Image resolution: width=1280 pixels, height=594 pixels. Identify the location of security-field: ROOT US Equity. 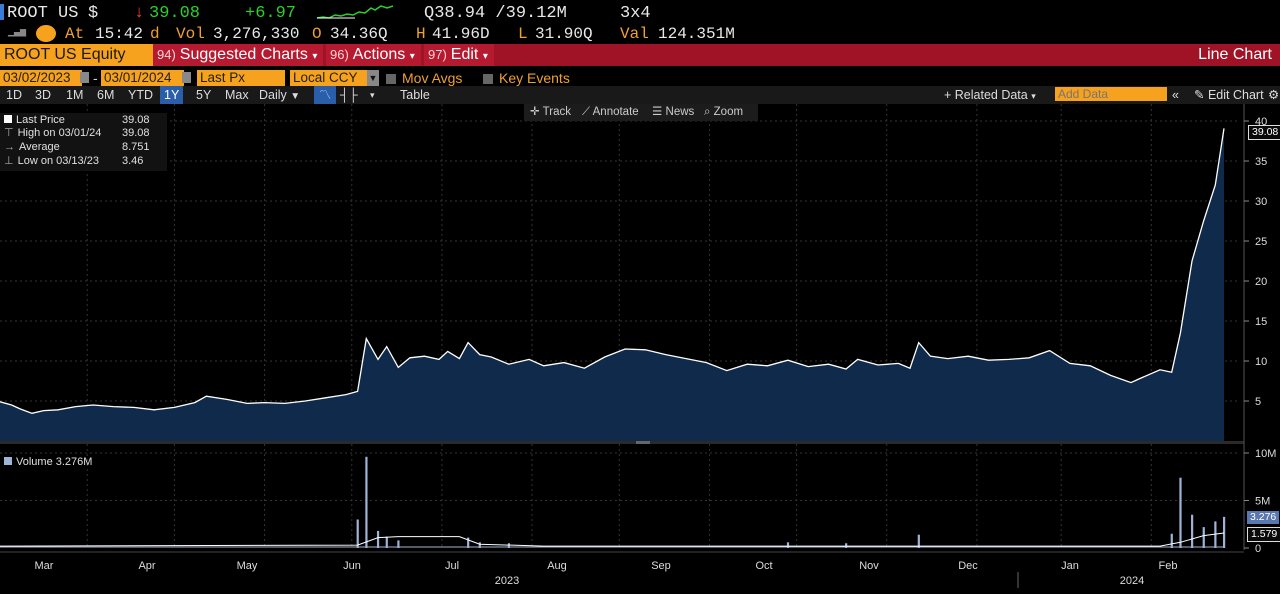
(78, 55).